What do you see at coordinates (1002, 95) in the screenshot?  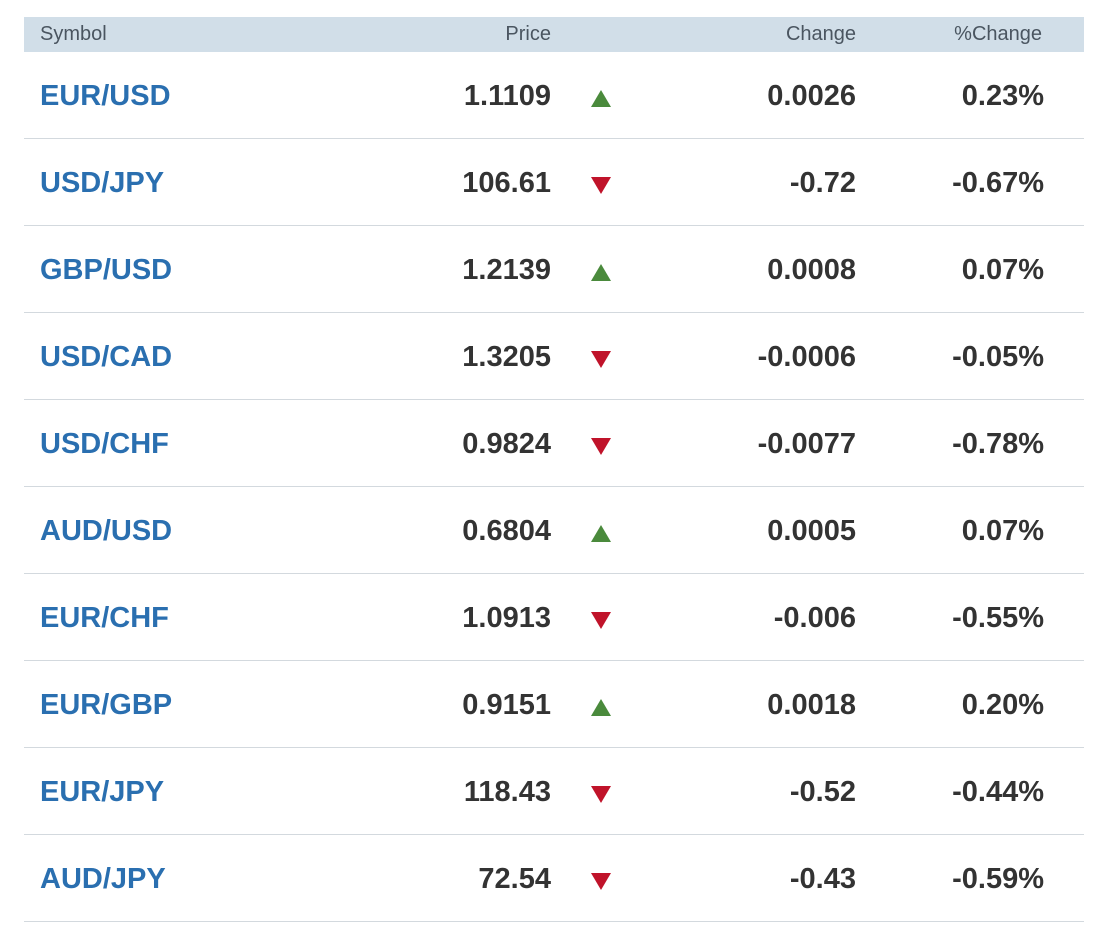 I see `pct-change-value: 0.23%` at bounding box center [1002, 95].